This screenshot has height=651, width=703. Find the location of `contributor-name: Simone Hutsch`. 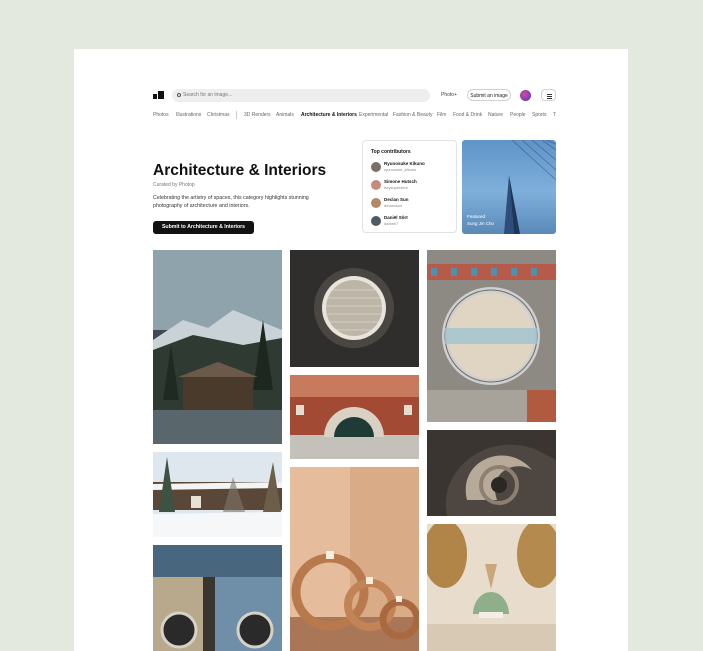

contributor-name: Simone Hutsch is located at coordinates (400, 181).